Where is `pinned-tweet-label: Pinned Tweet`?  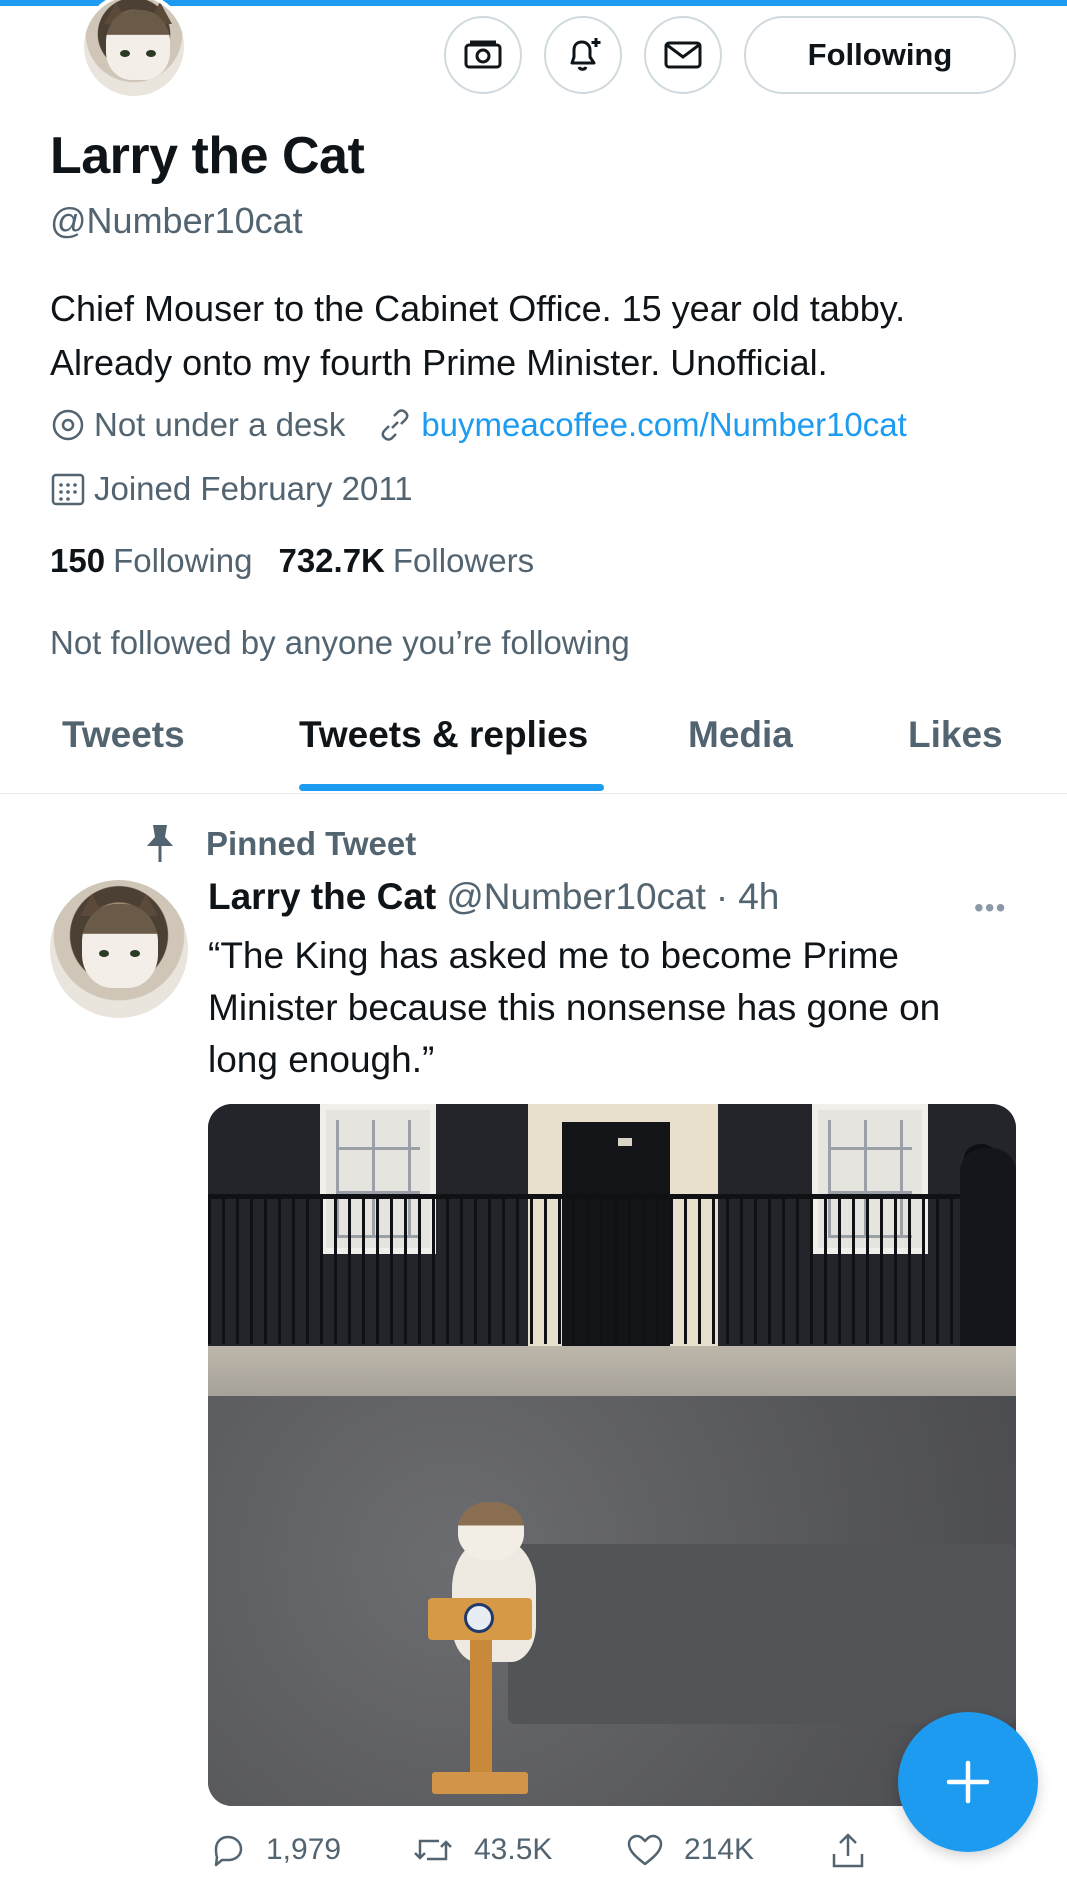
pinned-tweet-label: Pinned Tweet is located at coordinates (279, 844).